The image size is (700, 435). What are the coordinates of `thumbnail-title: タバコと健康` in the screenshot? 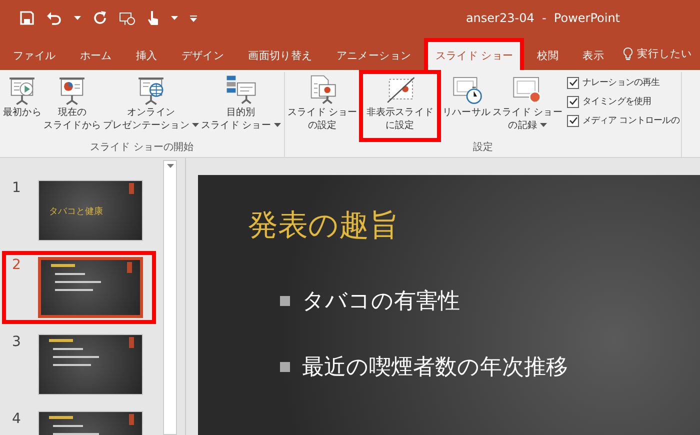 It's located at (76, 212).